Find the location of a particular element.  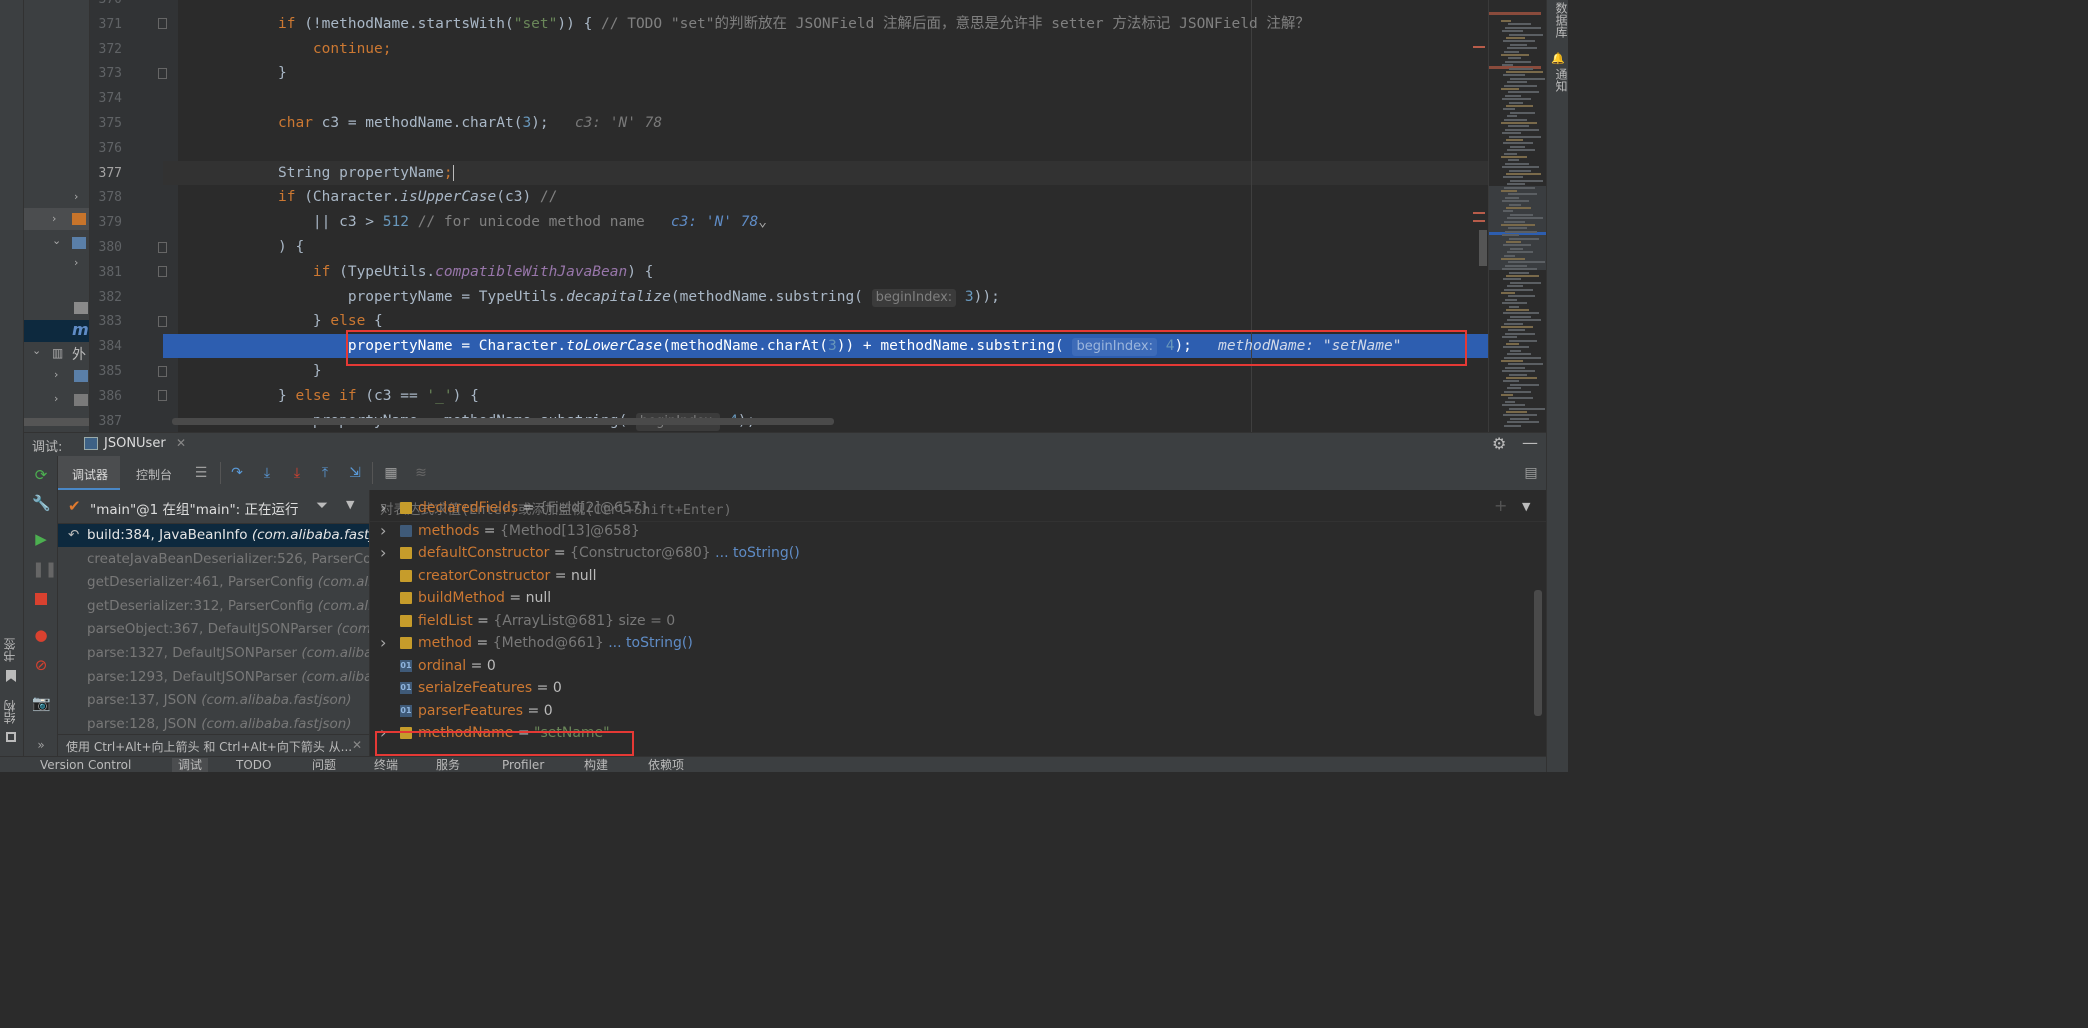

run-to-cursor-icon: ⇲ is located at coordinates (355, 473).